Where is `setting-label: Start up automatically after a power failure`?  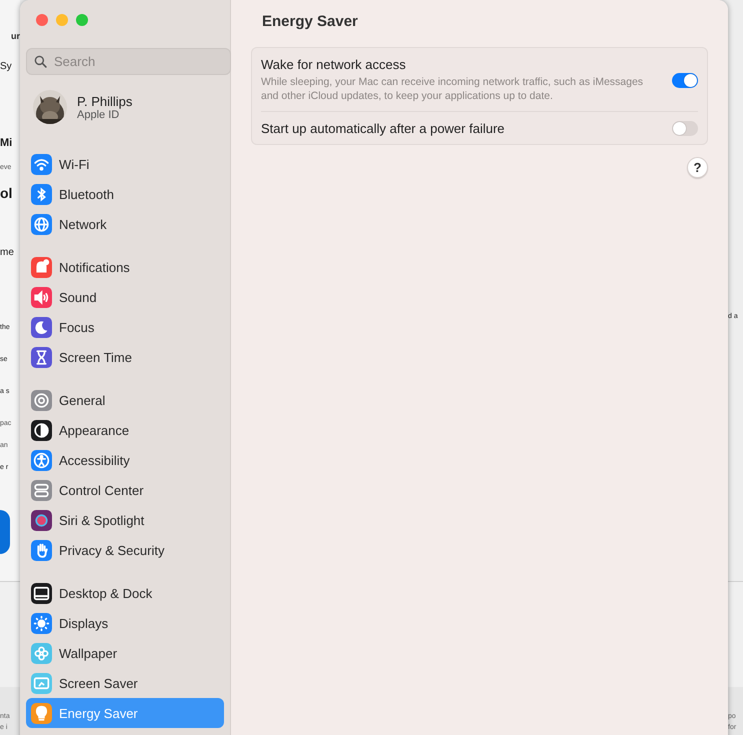
setting-label: Start up automatically after a power failure is located at coordinates (383, 128).